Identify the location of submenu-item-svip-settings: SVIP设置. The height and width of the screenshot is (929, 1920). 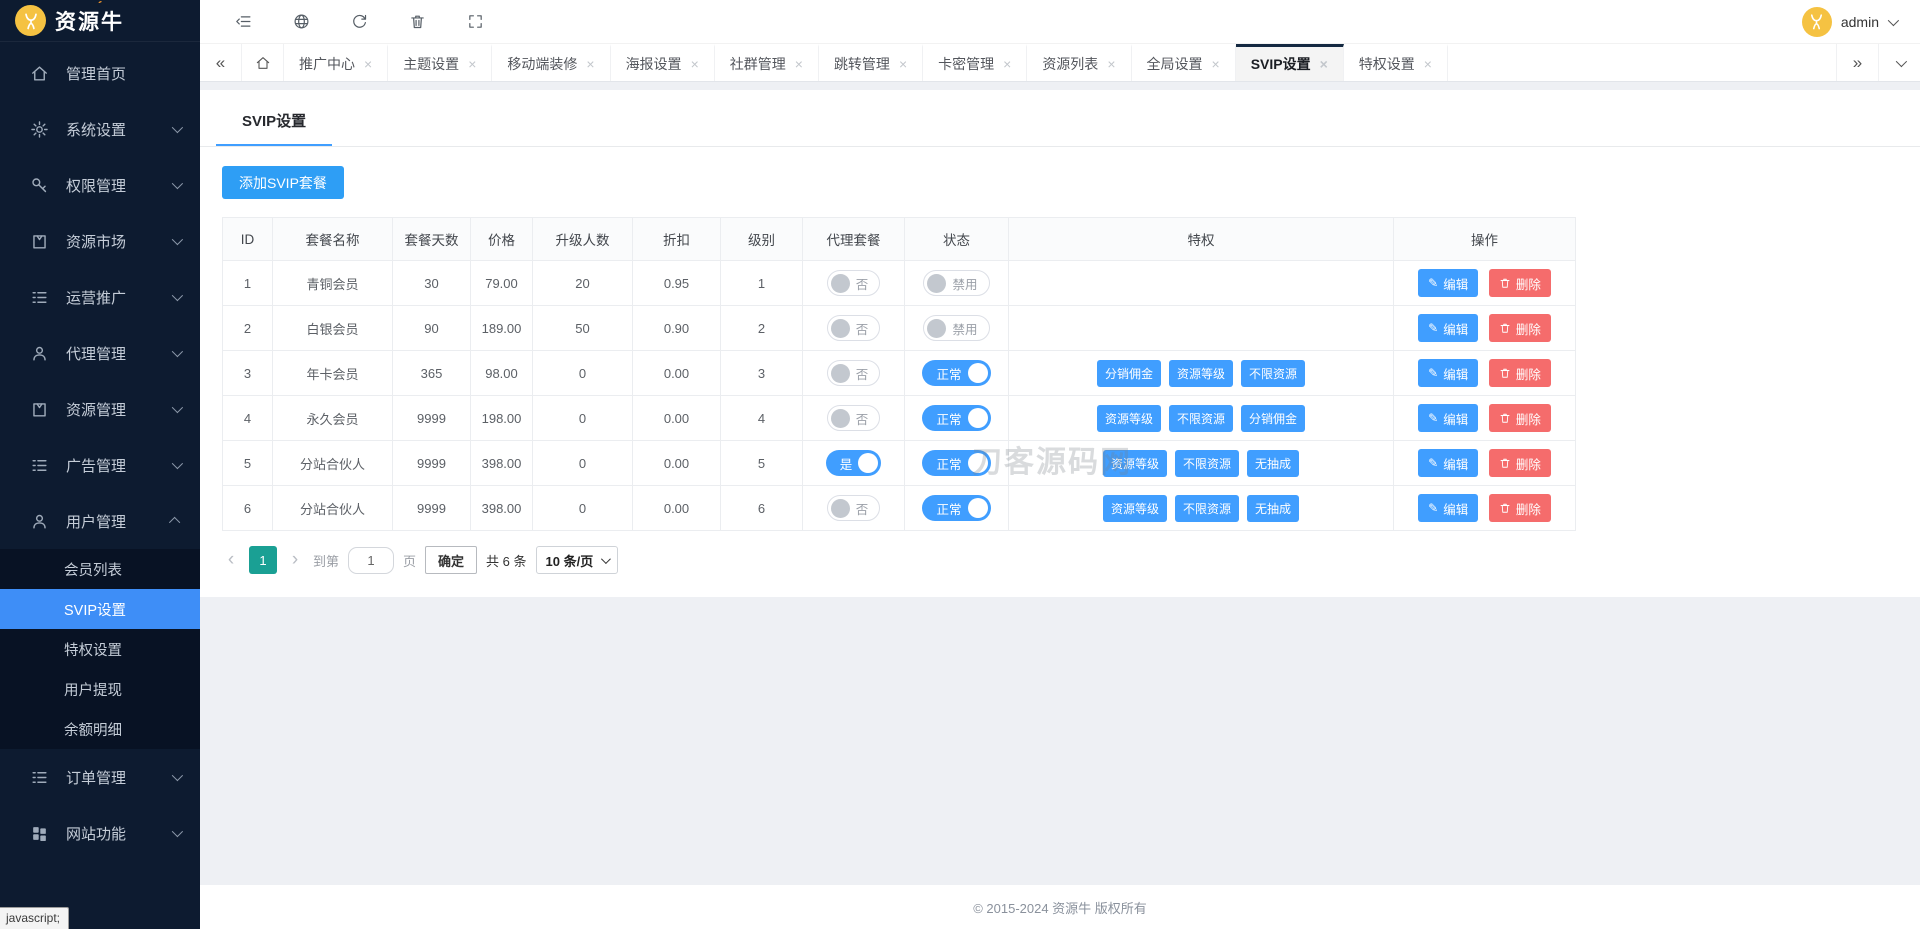
(100, 609).